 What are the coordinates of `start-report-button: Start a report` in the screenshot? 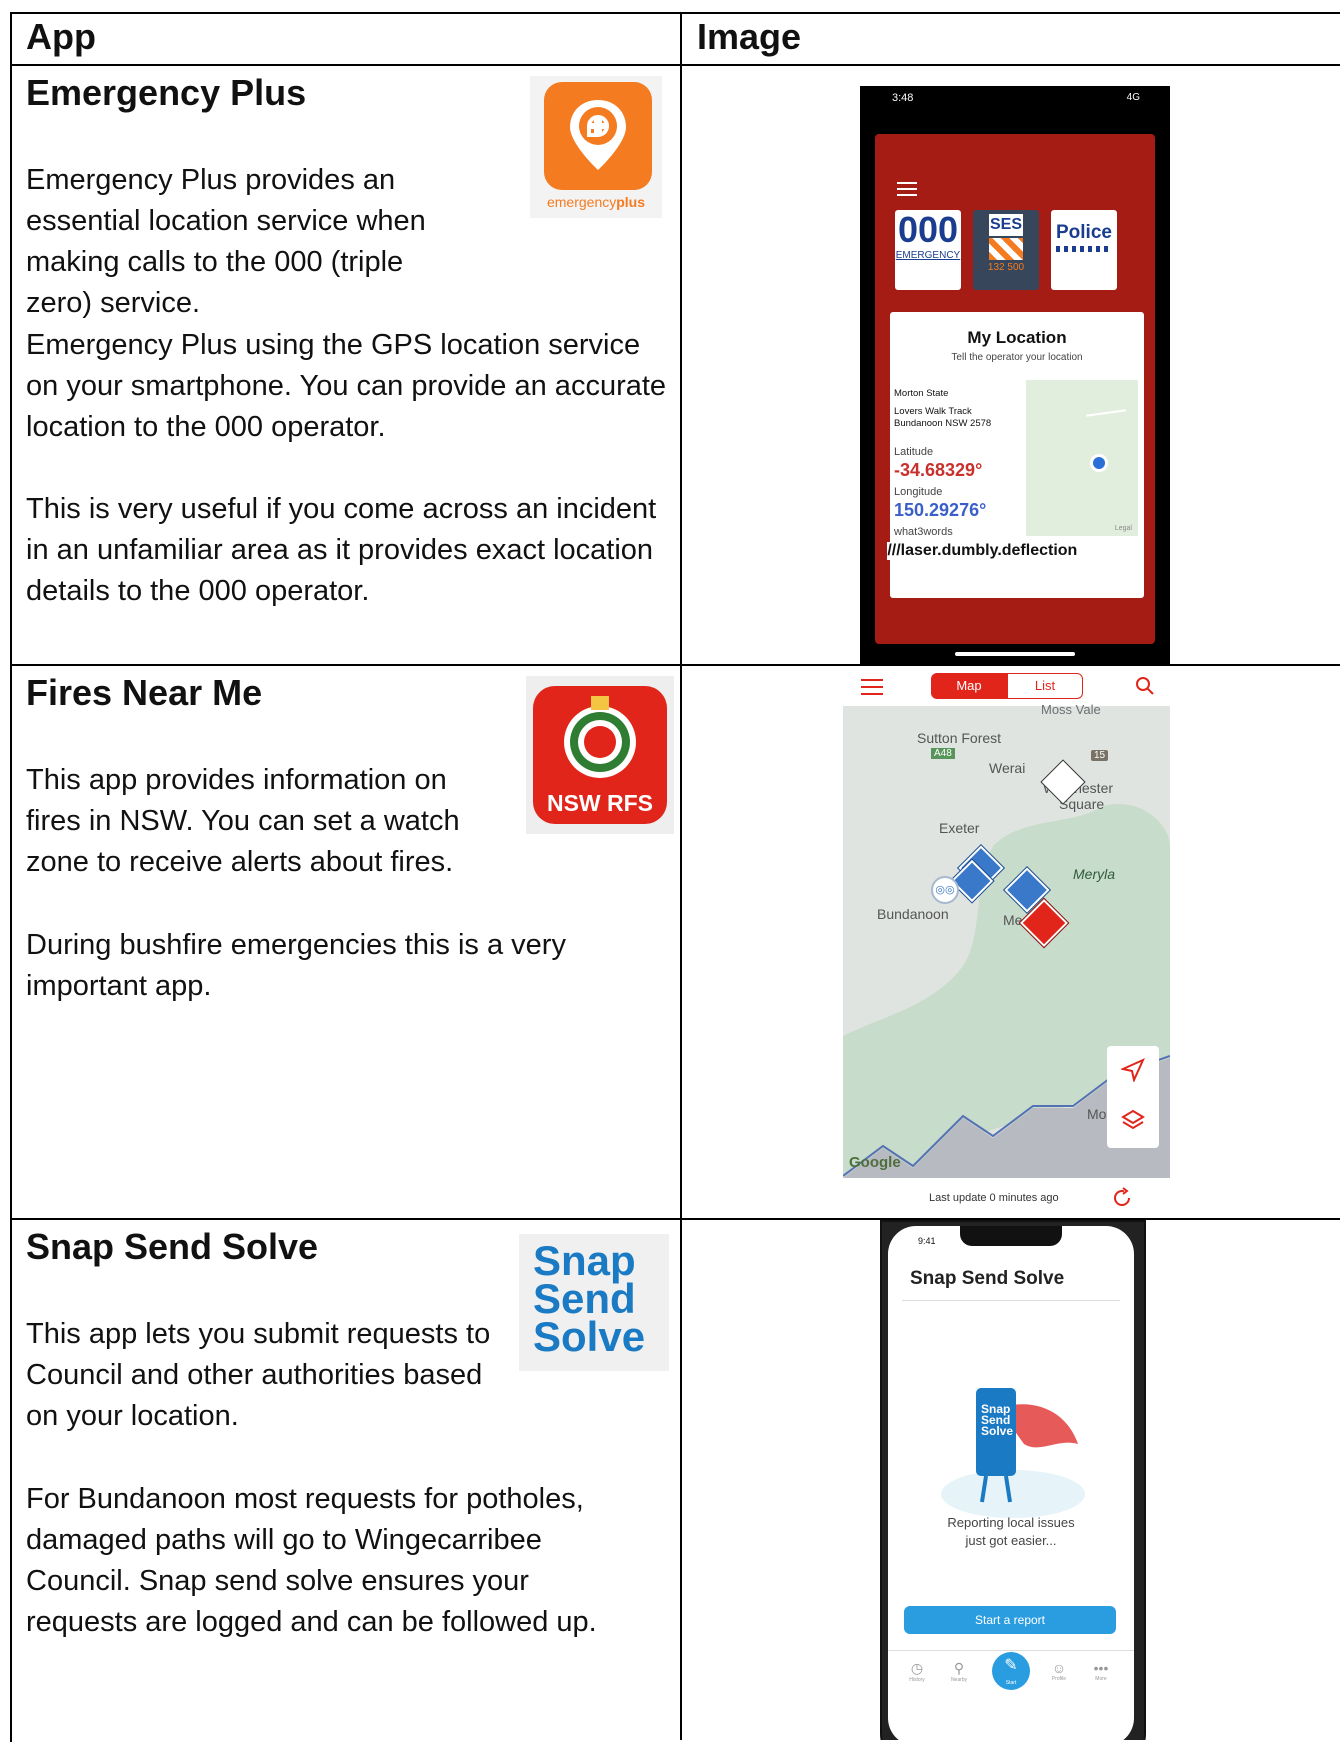 It's located at (1010, 1620).